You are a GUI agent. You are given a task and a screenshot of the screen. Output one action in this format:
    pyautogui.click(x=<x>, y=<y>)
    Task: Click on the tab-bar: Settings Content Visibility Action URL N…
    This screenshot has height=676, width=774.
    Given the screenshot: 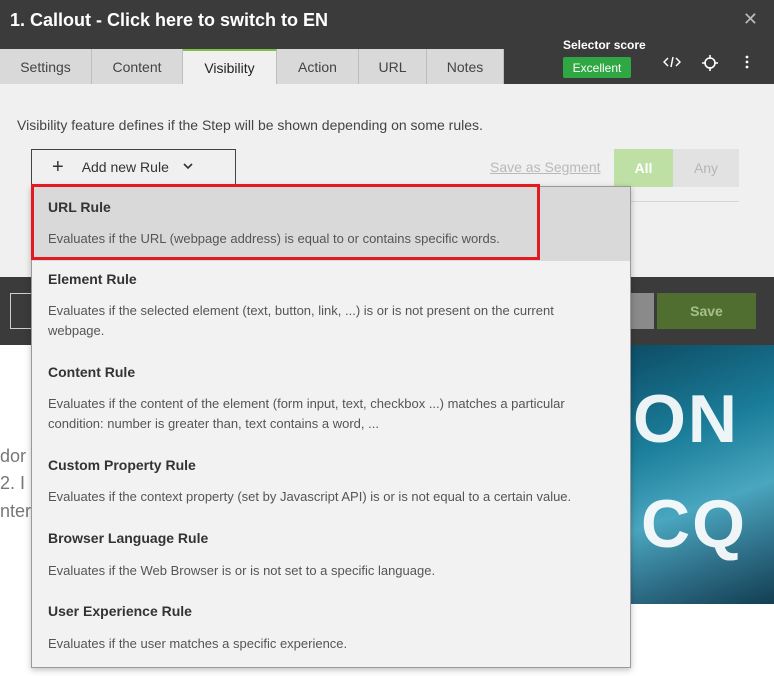 What is the action you would take?
    pyautogui.click(x=252, y=66)
    